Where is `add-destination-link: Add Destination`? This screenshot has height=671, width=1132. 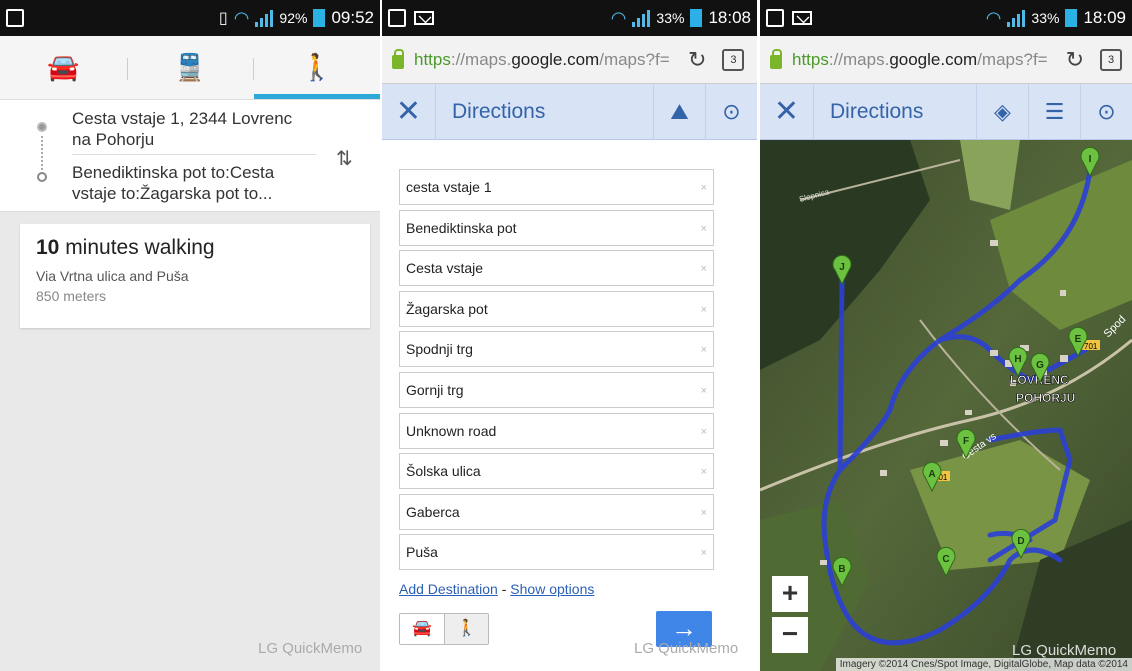
add-destination-link: Add Destination is located at coordinates (448, 589).